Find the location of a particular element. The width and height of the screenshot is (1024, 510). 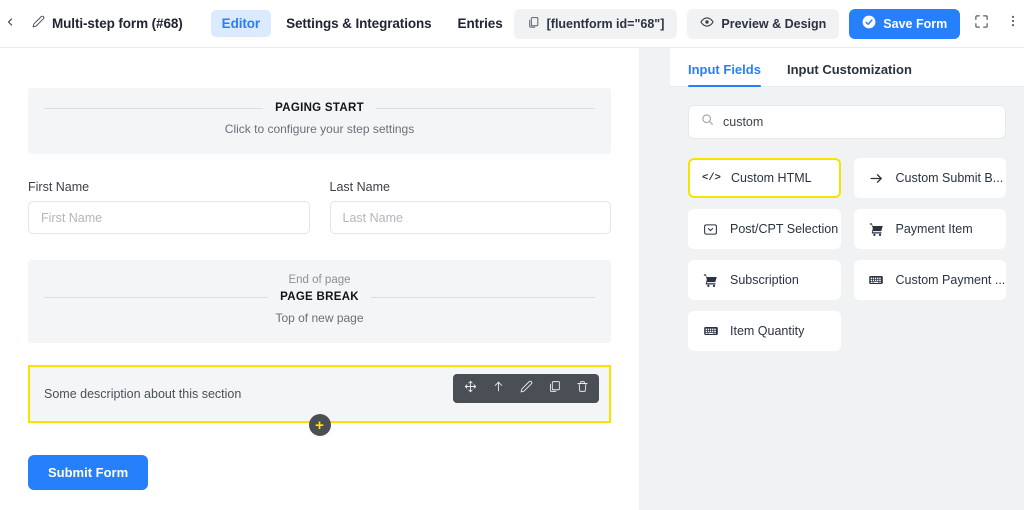

field-card-payment-item: Payment Item is located at coordinates (929, 229).